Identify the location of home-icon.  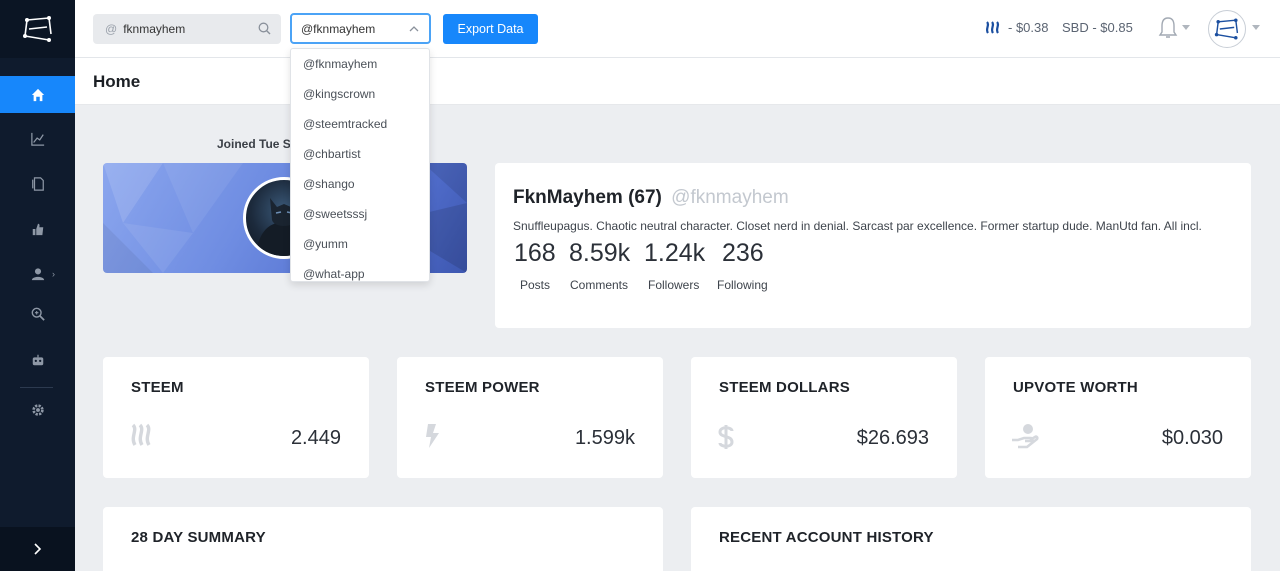
(37, 94).